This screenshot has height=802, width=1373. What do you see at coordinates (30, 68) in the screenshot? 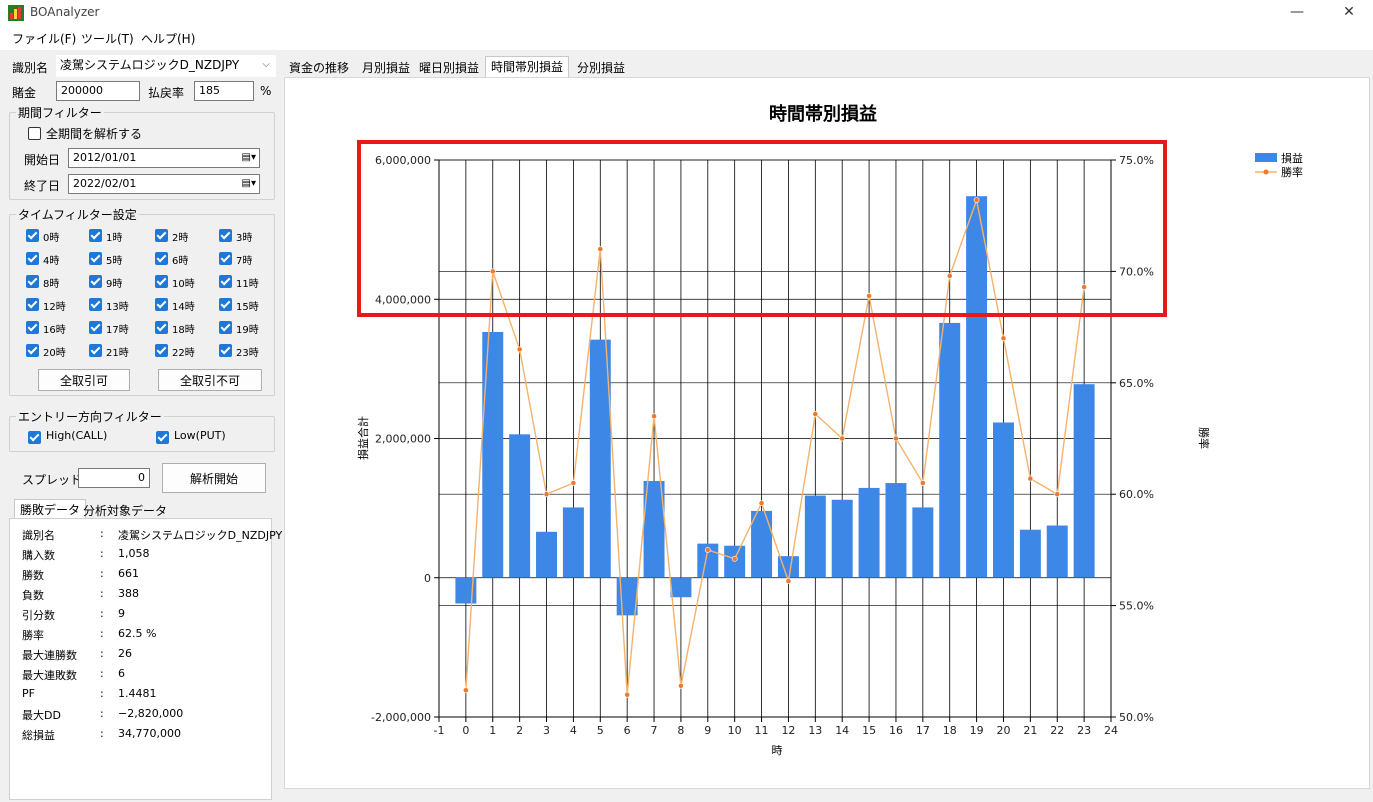
I see `id-label: 識別名` at bounding box center [30, 68].